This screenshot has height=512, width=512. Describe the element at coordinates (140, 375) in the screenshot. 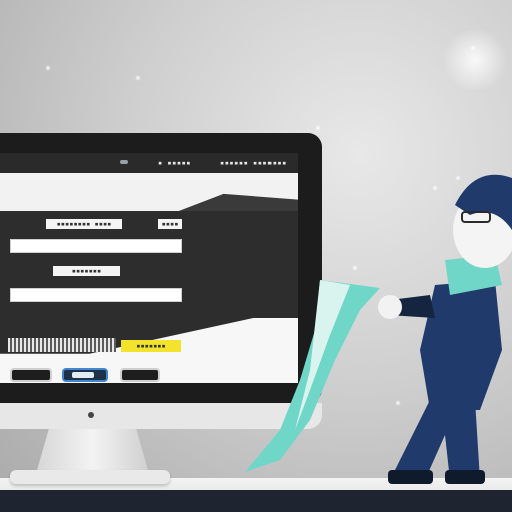

I see `secondary-button` at that location.